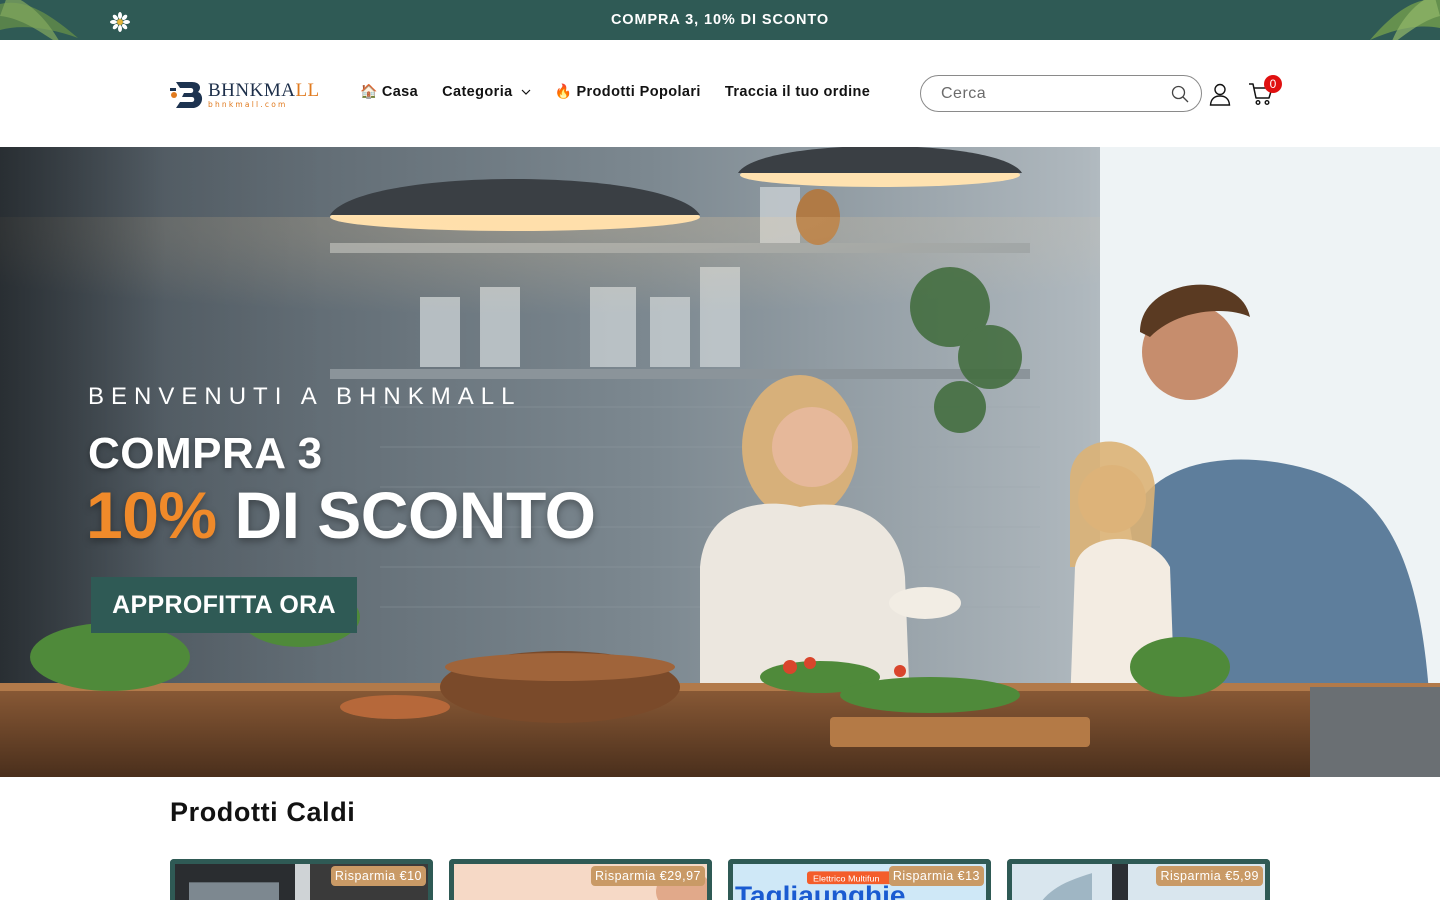 The width and height of the screenshot is (1440, 900). What do you see at coordinates (264, 91) in the screenshot?
I see `logo-brand: BHNKMALL` at bounding box center [264, 91].